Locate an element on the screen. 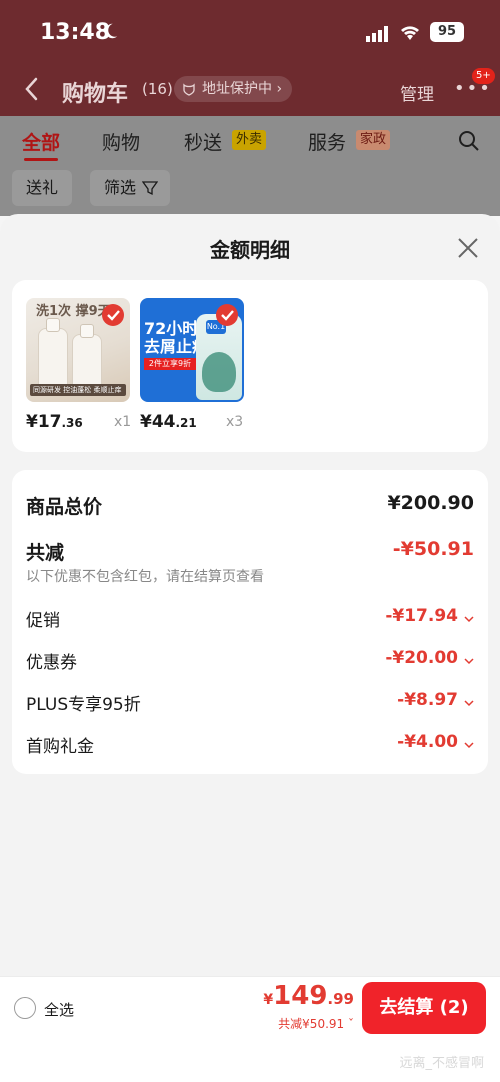 This screenshot has height=1082, width=500. first-purchase-row: 首购礼金 -¥4.00 is located at coordinates (250, 746).